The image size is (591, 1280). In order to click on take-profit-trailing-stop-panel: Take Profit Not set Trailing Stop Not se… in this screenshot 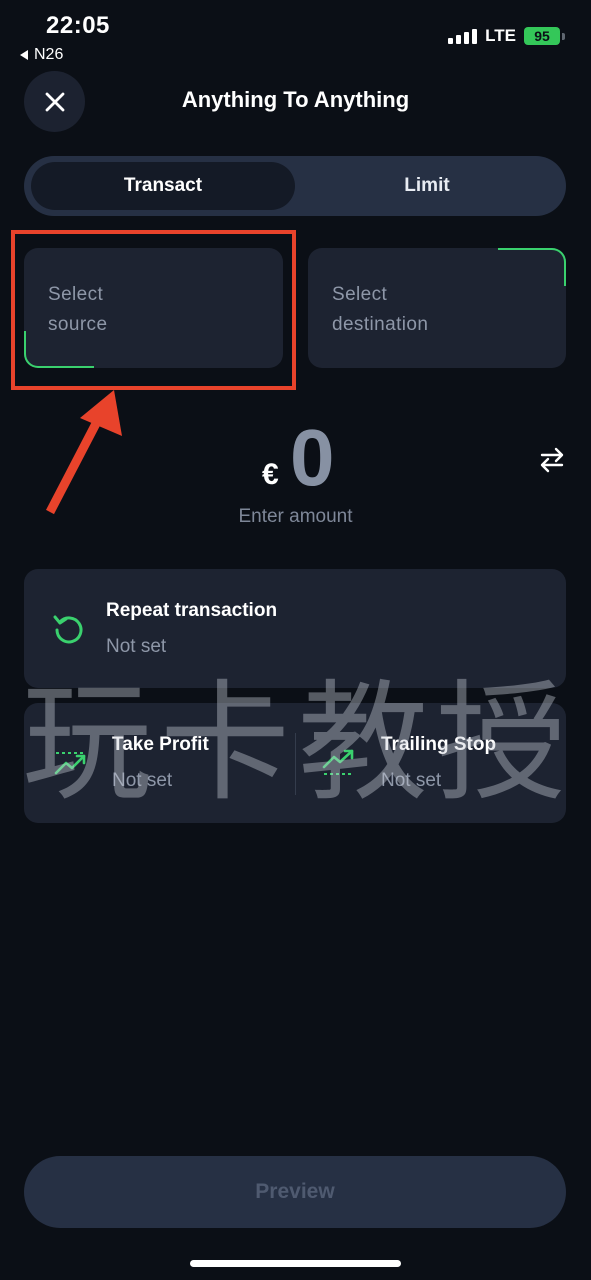, I will do `click(295, 763)`.